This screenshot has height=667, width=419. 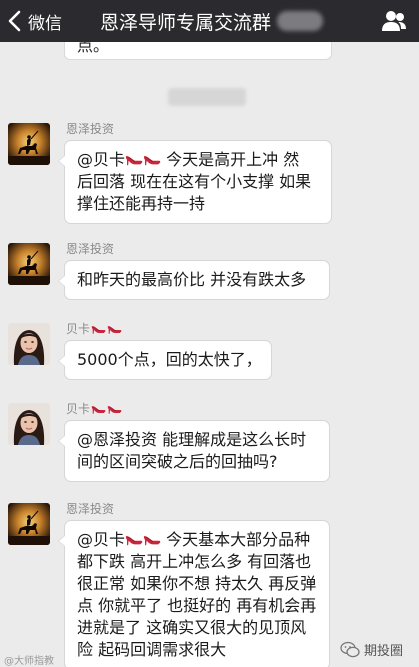 I want to click on watermark-right-text: 期投圈, so click(x=384, y=651).